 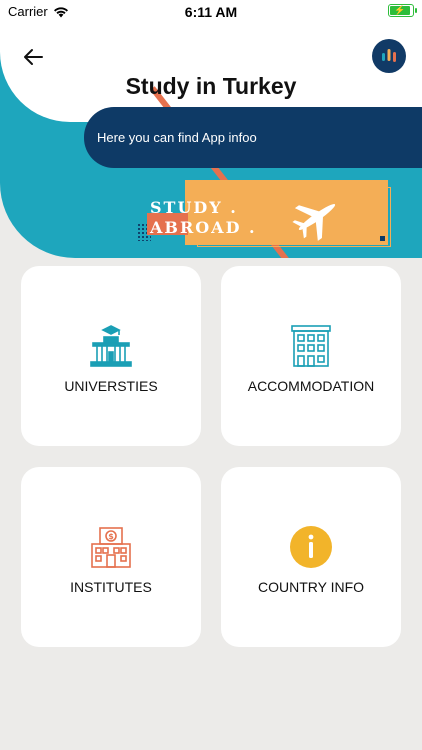 I want to click on clock: 6:11 AM, so click(x=211, y=12).